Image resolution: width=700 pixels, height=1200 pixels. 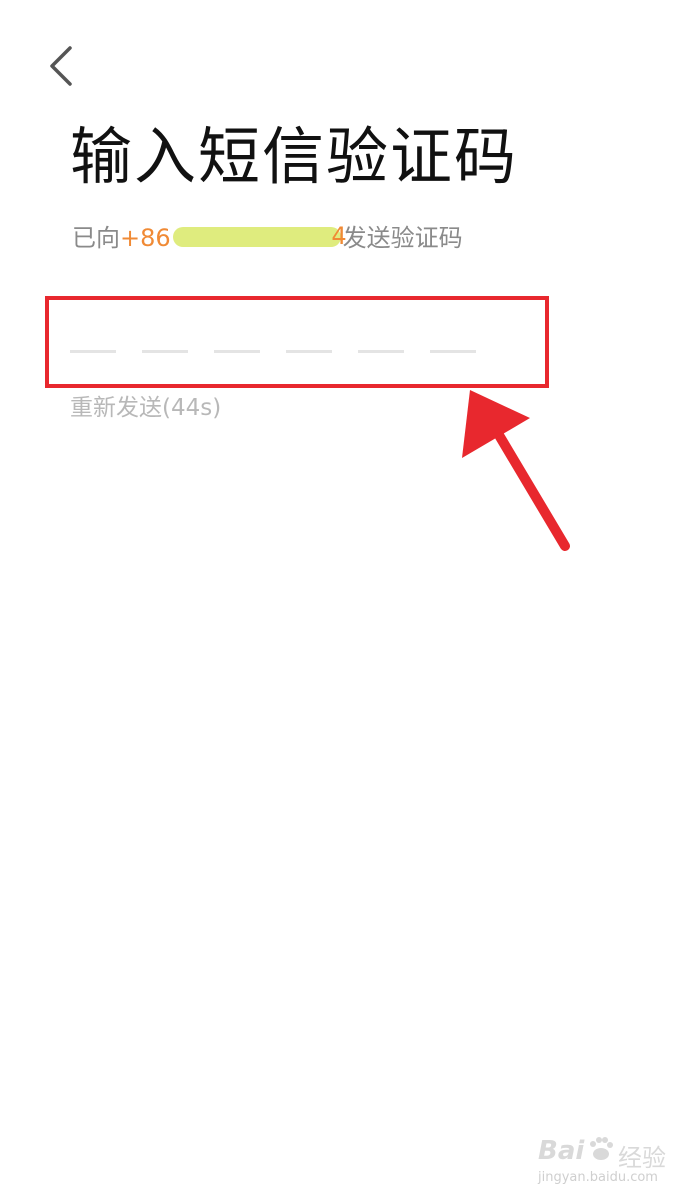 What do you see at coordinates (642, 1158) in the screenshot?
I see `watermark-brand-cn: 经验` at bounding box center [642, 1158].